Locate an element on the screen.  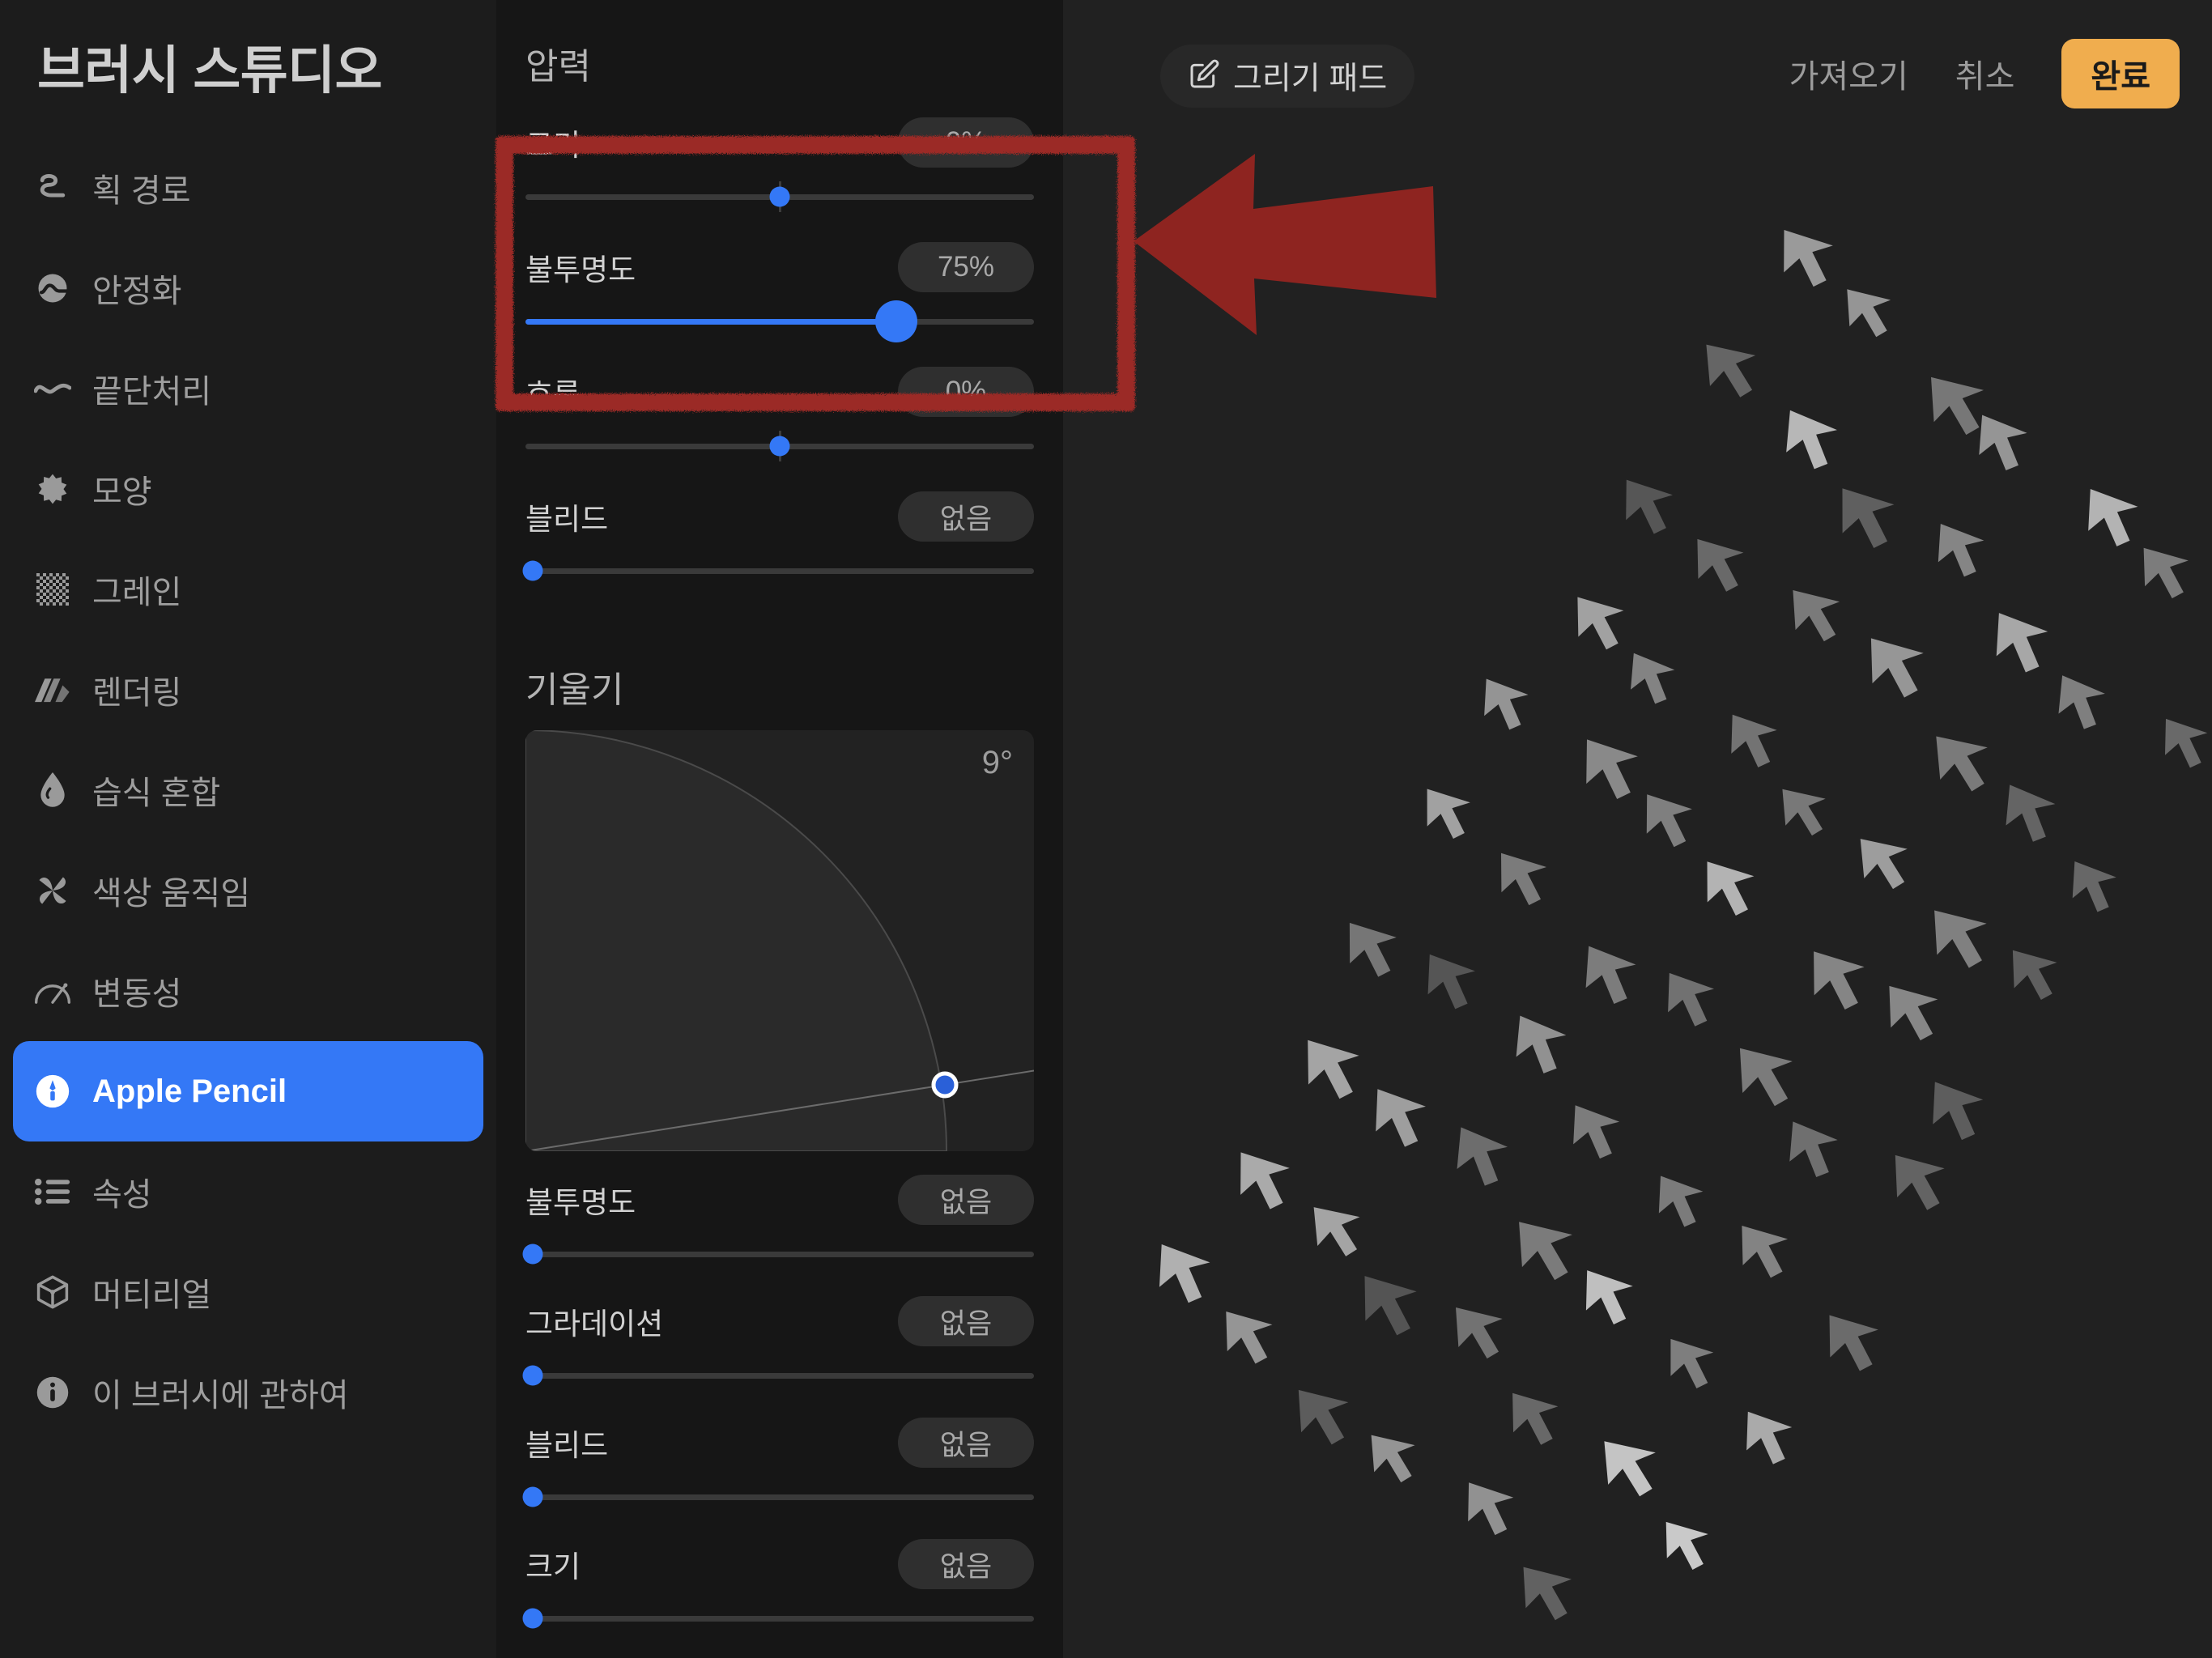
pressure-controls: 크기 0% 불투명도 75% 흐름 0% 블리드 없음 is located at coordinates (779, 354).